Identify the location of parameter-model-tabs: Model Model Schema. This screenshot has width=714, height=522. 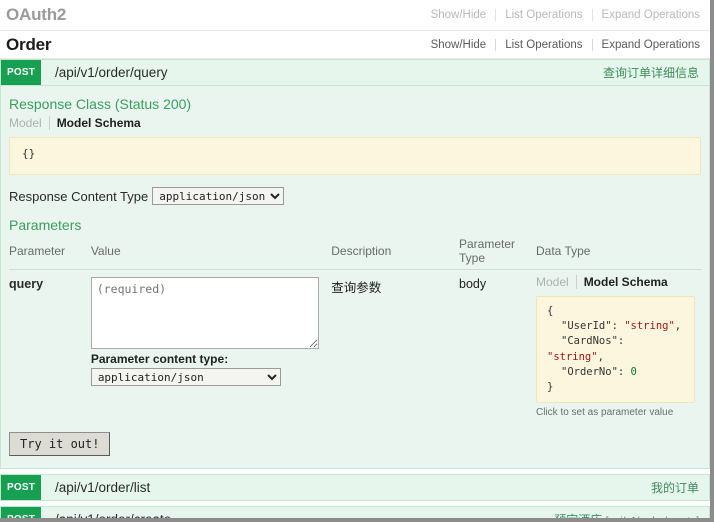
(615, 282).